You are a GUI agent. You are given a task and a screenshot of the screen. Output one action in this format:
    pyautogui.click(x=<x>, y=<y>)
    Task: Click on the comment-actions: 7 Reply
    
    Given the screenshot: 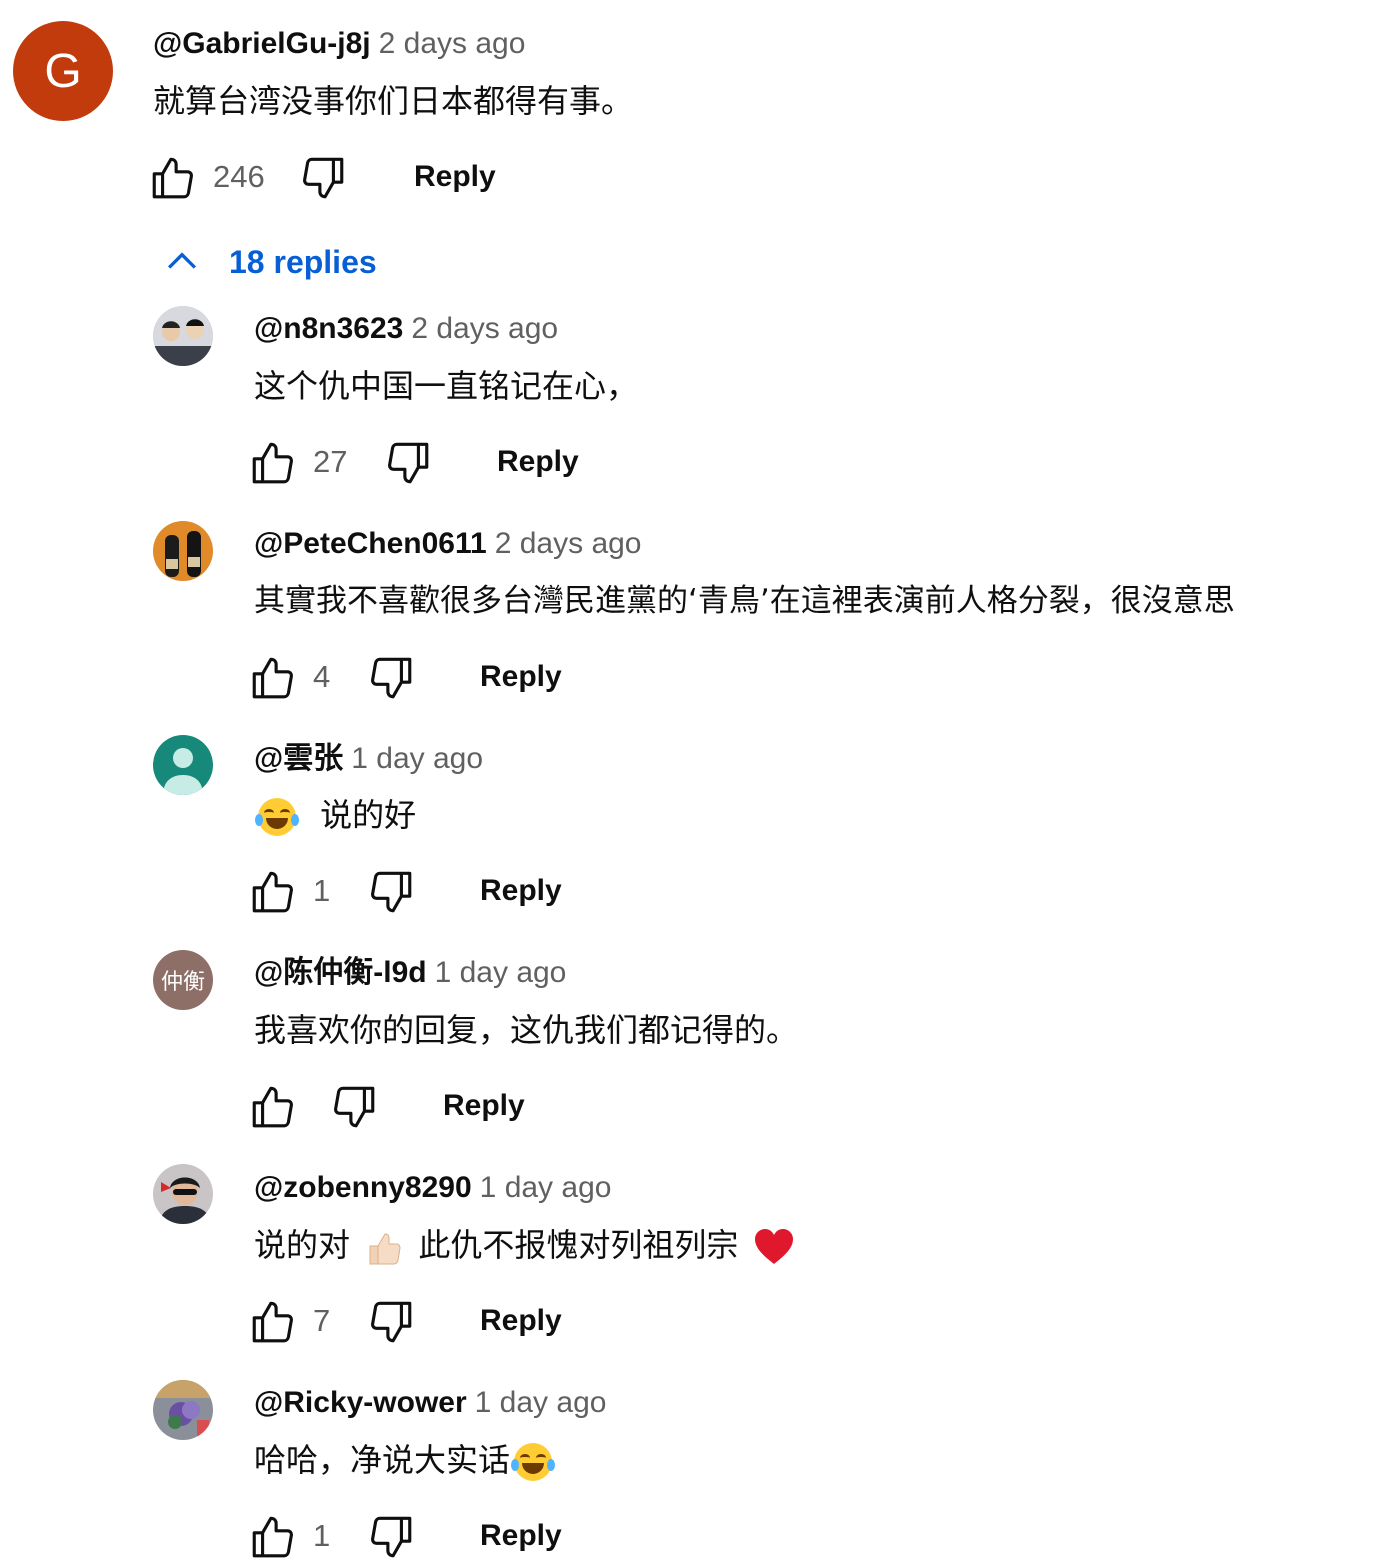 What is the action you would take?
    pyautogui.click(x=448, y=1322)
    